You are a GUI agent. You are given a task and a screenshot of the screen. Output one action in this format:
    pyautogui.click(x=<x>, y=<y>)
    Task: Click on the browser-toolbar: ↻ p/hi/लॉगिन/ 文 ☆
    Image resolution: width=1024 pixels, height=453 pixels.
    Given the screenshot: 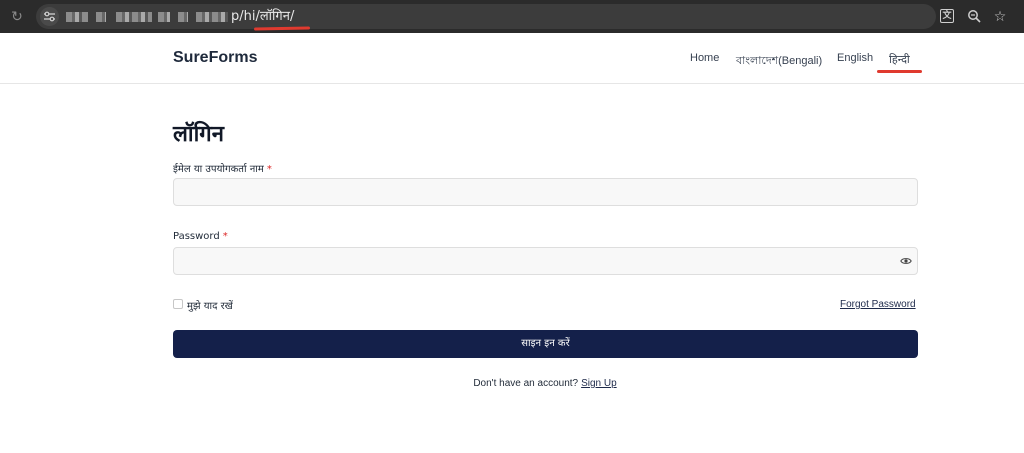 What is the action you would take?
    pyautogui.click(x=512, y=16)
    